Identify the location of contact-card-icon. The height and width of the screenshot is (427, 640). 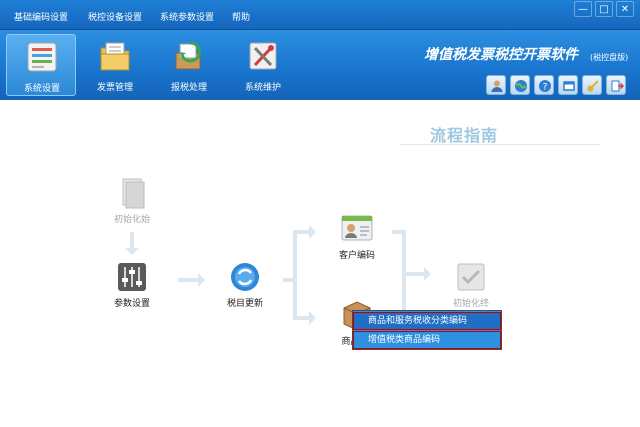
(357, 228).